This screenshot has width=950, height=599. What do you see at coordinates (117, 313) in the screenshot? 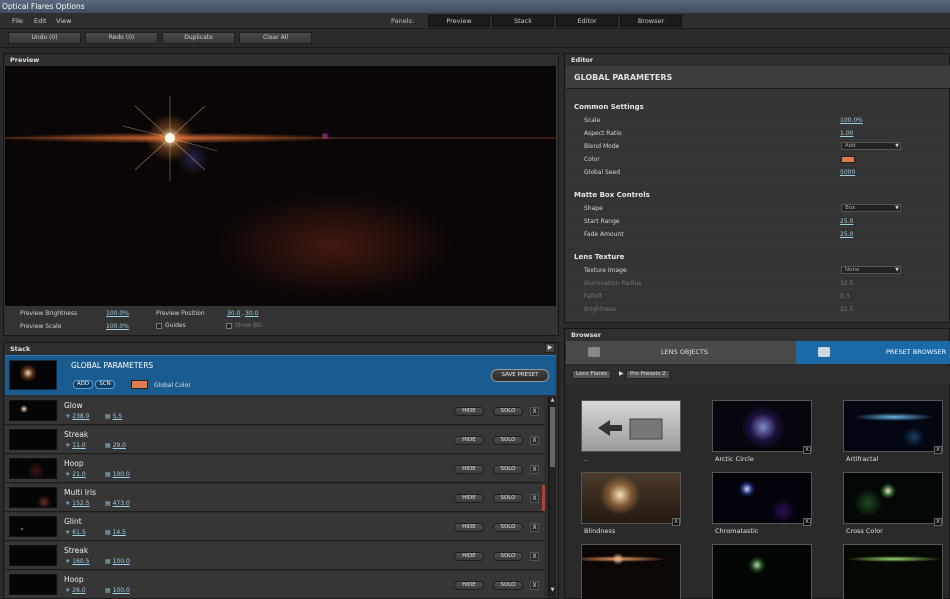
I see `brightness-value: 100.0%` at bounding box center [117, 313].